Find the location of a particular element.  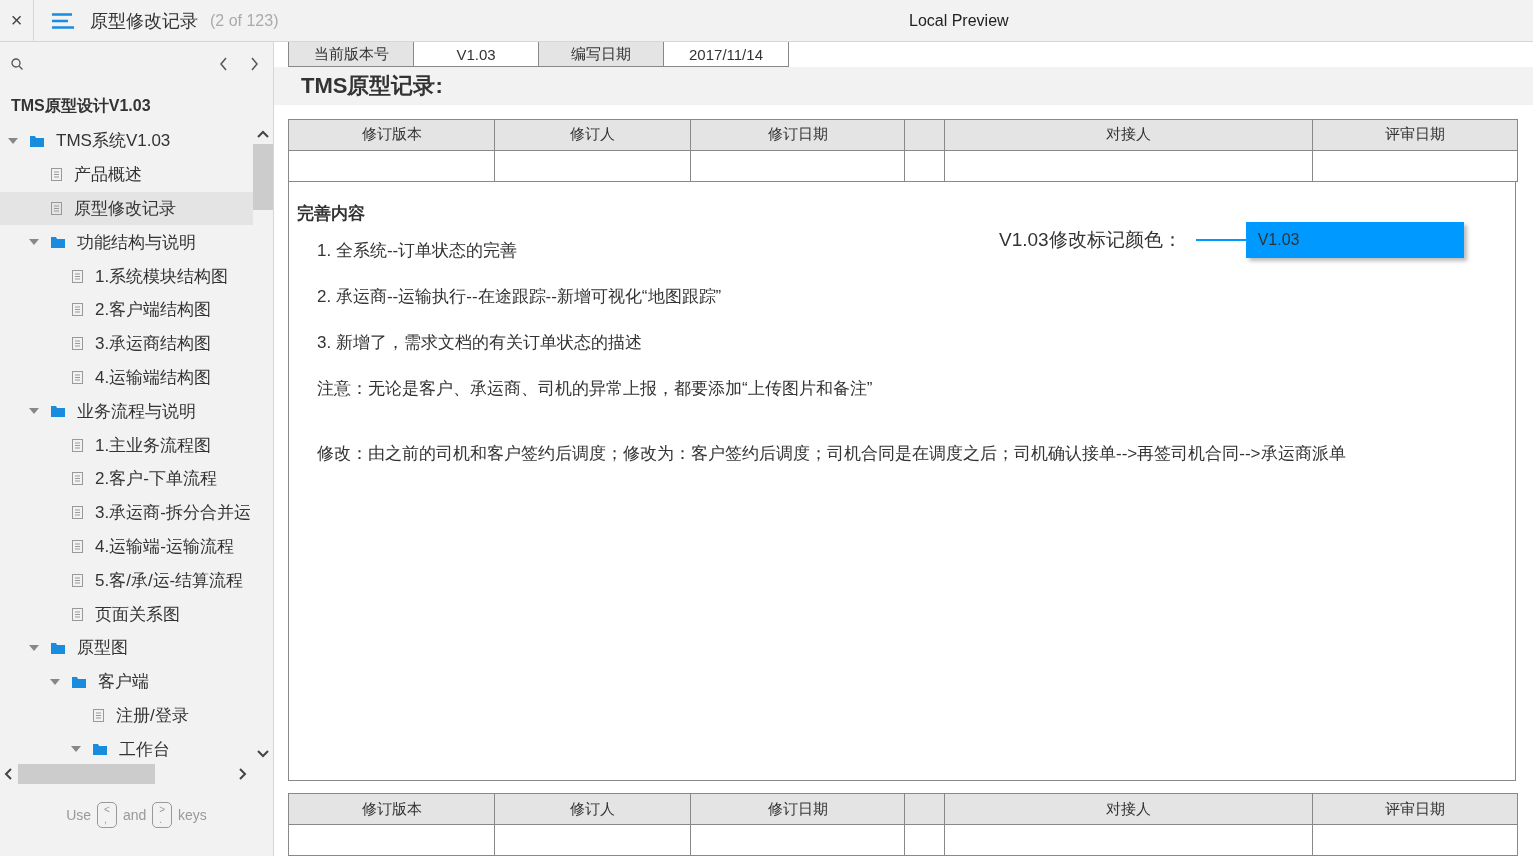

content-text: 2. 承运商--运输执行--在途跟踪--新增可视化“地图跟踪” is located at coordinates (519, 296).